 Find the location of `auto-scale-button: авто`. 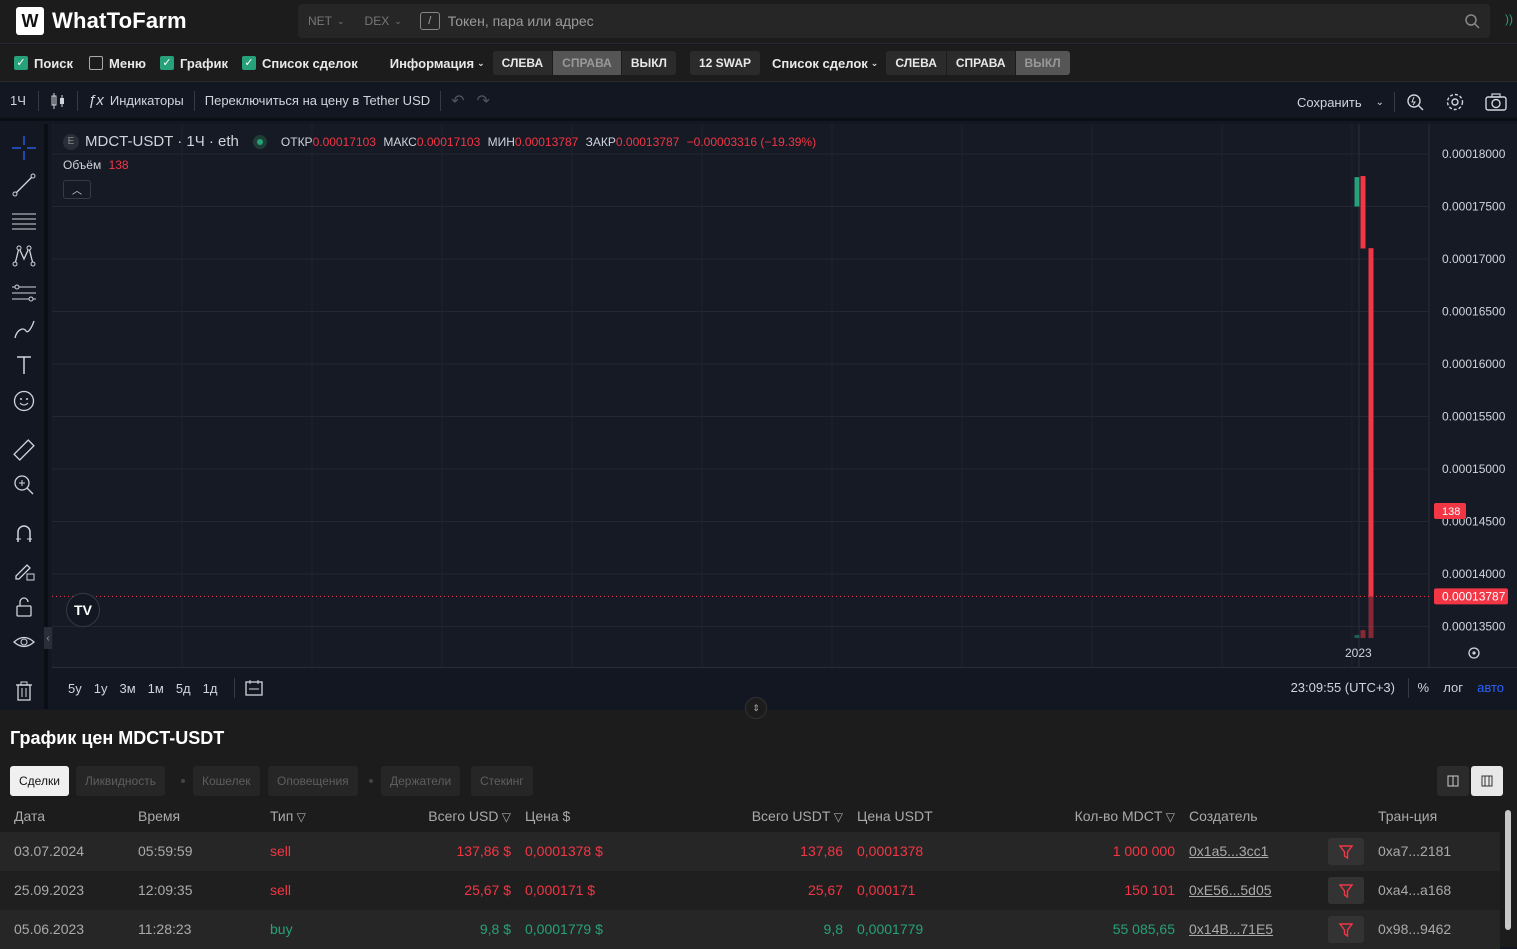

auto-scale-button: авто is located at coordinates (1490, 687).